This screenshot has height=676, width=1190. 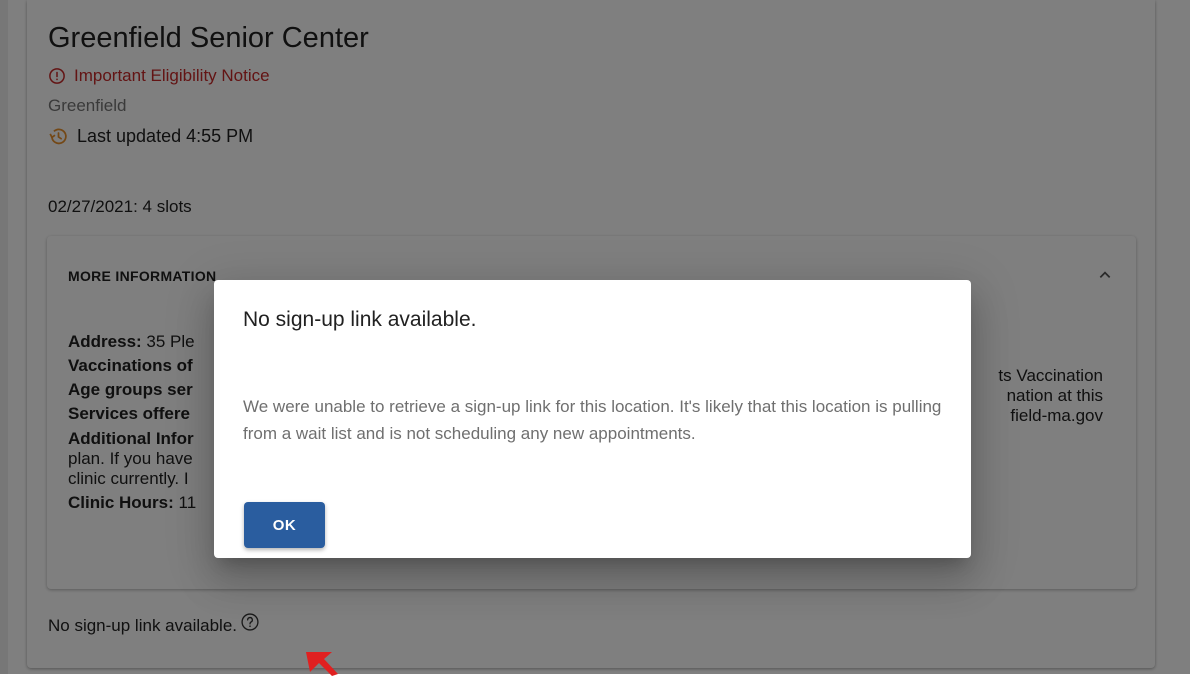 What do you see at coordinates (4, 337) in the screenshot?
I see `page-edge` at bounding box center [4, 337].